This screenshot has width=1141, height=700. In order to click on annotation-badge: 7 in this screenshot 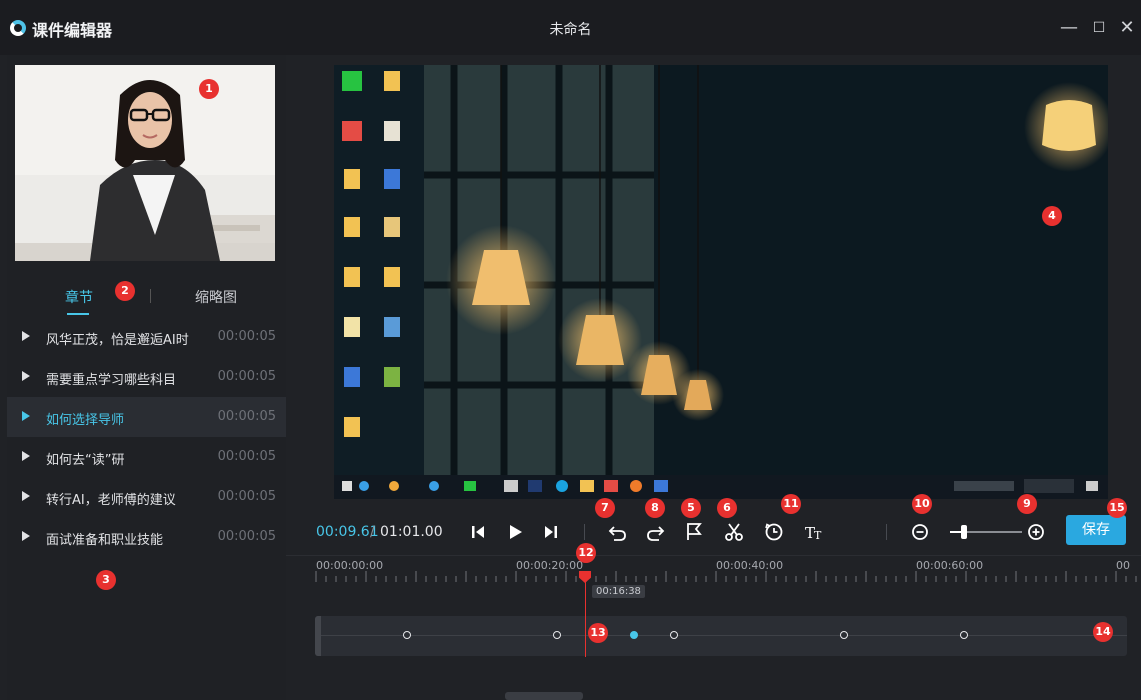, I will do `click(605, 508)`.